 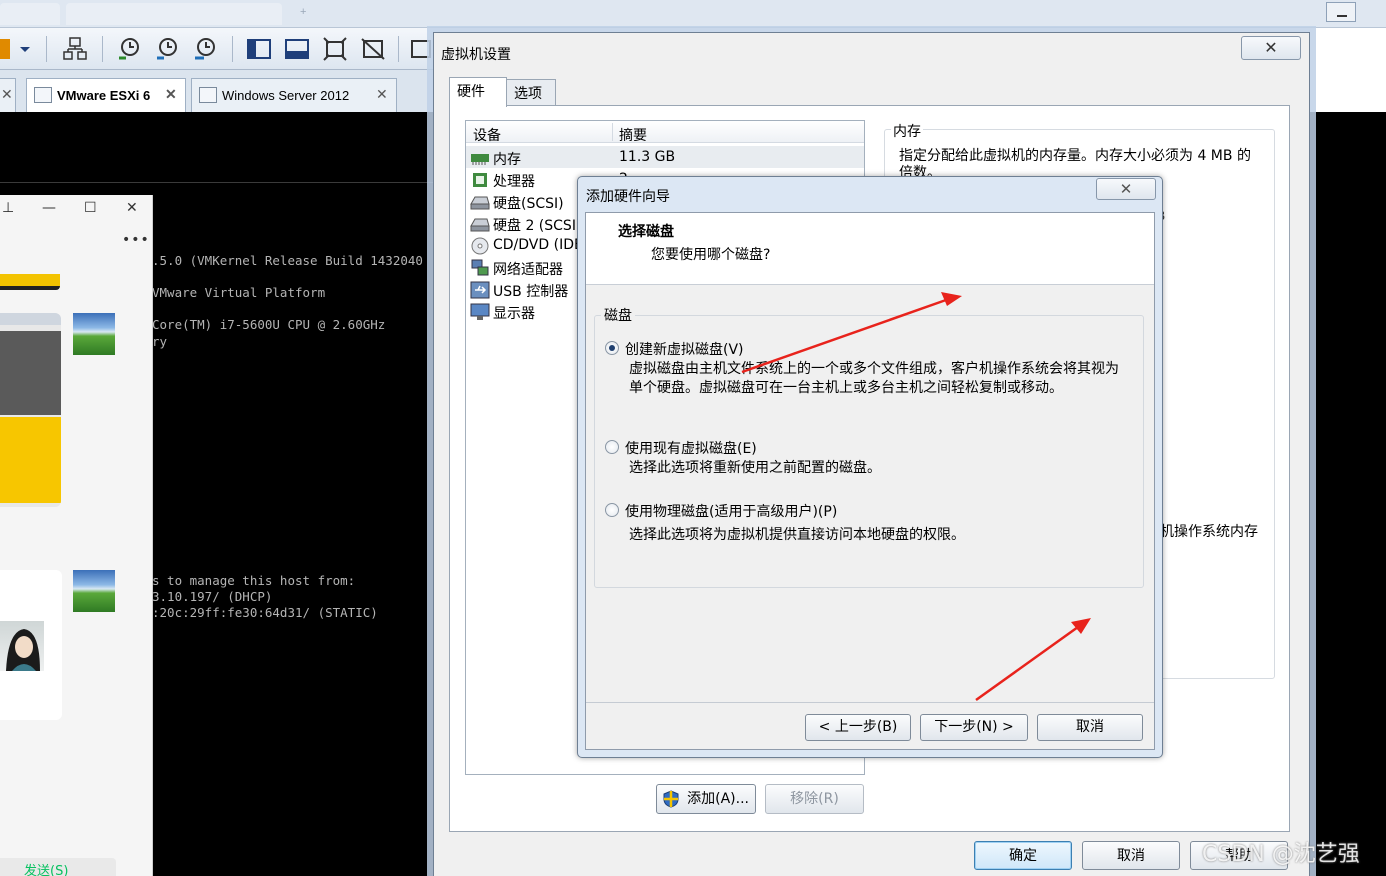 What do you see at coordinates (907, 131) in the screenshot?
I see `memory-group-title: 内存` at bounding box center [907, 131].